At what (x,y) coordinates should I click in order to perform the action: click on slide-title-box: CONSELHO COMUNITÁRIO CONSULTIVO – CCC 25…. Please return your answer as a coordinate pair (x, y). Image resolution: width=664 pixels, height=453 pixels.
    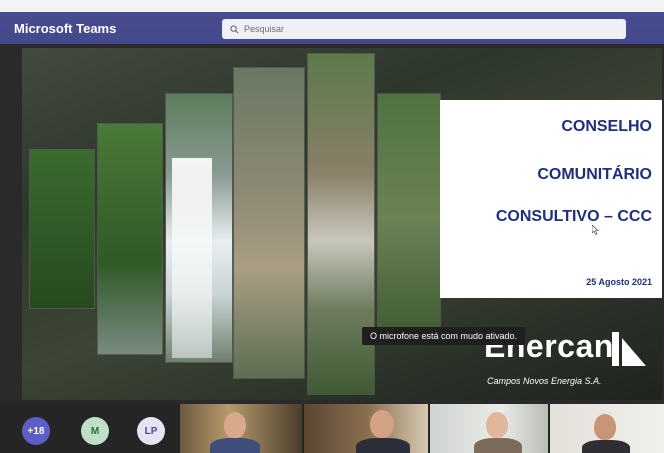
    Looking at the image, I should click on (551, 199).